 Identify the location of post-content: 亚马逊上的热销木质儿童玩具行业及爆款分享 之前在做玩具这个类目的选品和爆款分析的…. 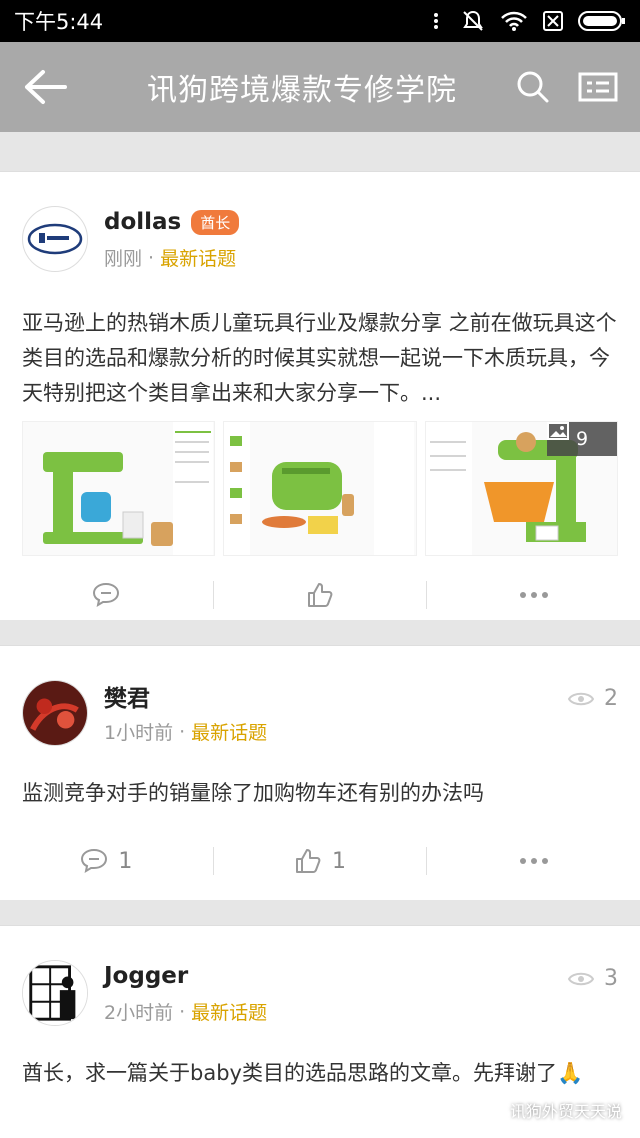
(320, 358).